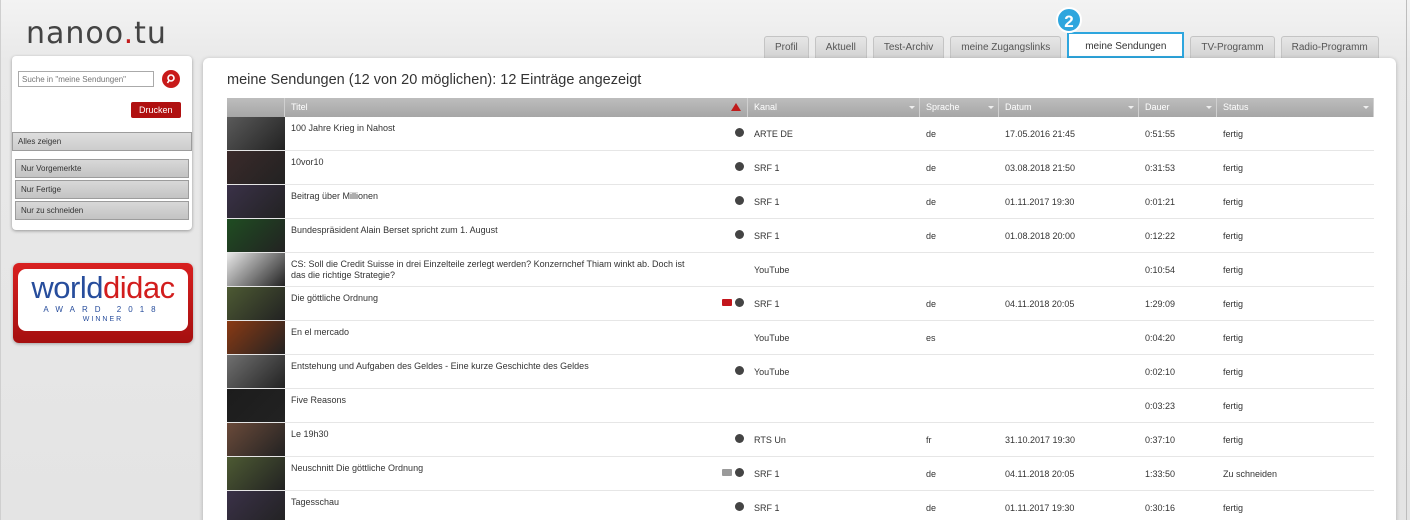 The height and width of the screenshot is (520, 1410). What do you see at coordinates (1069, 20) in the screenshot?
I see `step-badge: 2` at bounding box center [1069, 20].